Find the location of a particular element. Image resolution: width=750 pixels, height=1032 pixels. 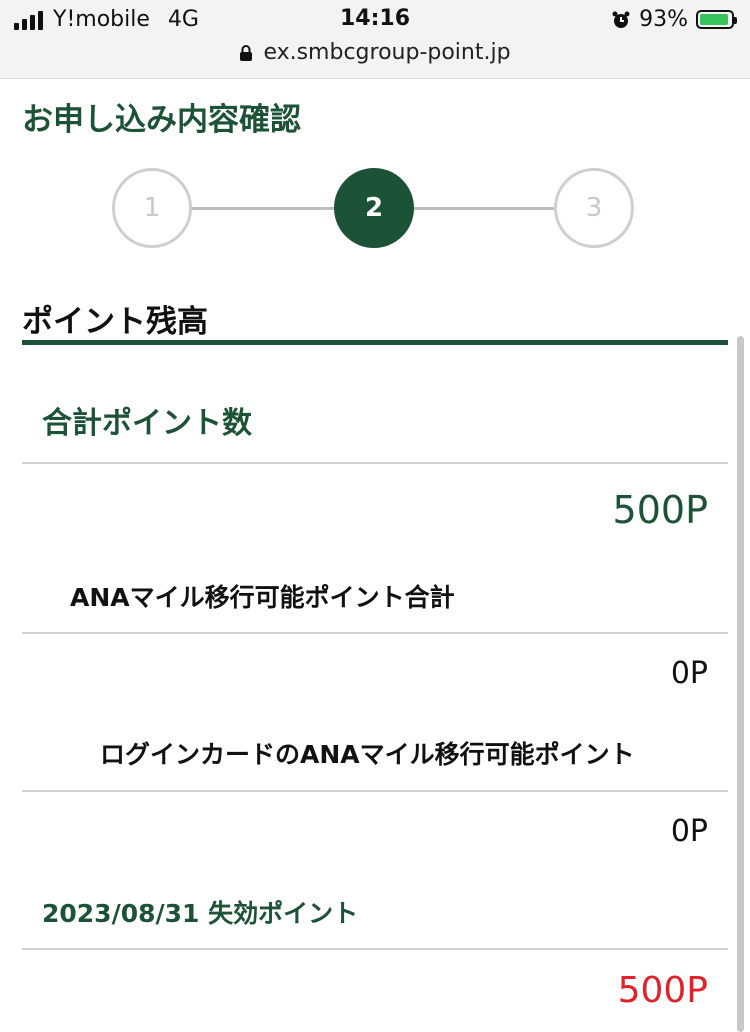

section-divider is located at coordinates (375, 342).